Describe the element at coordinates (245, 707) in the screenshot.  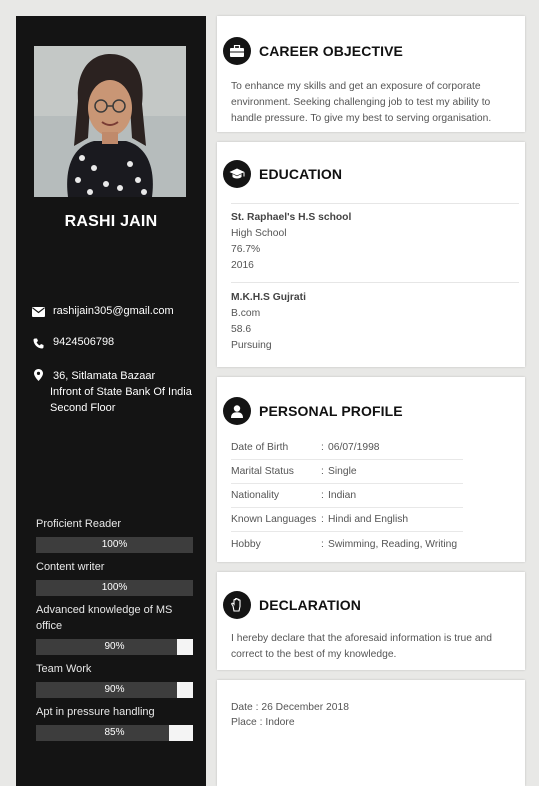
I see `date-label: Date :` at that location.